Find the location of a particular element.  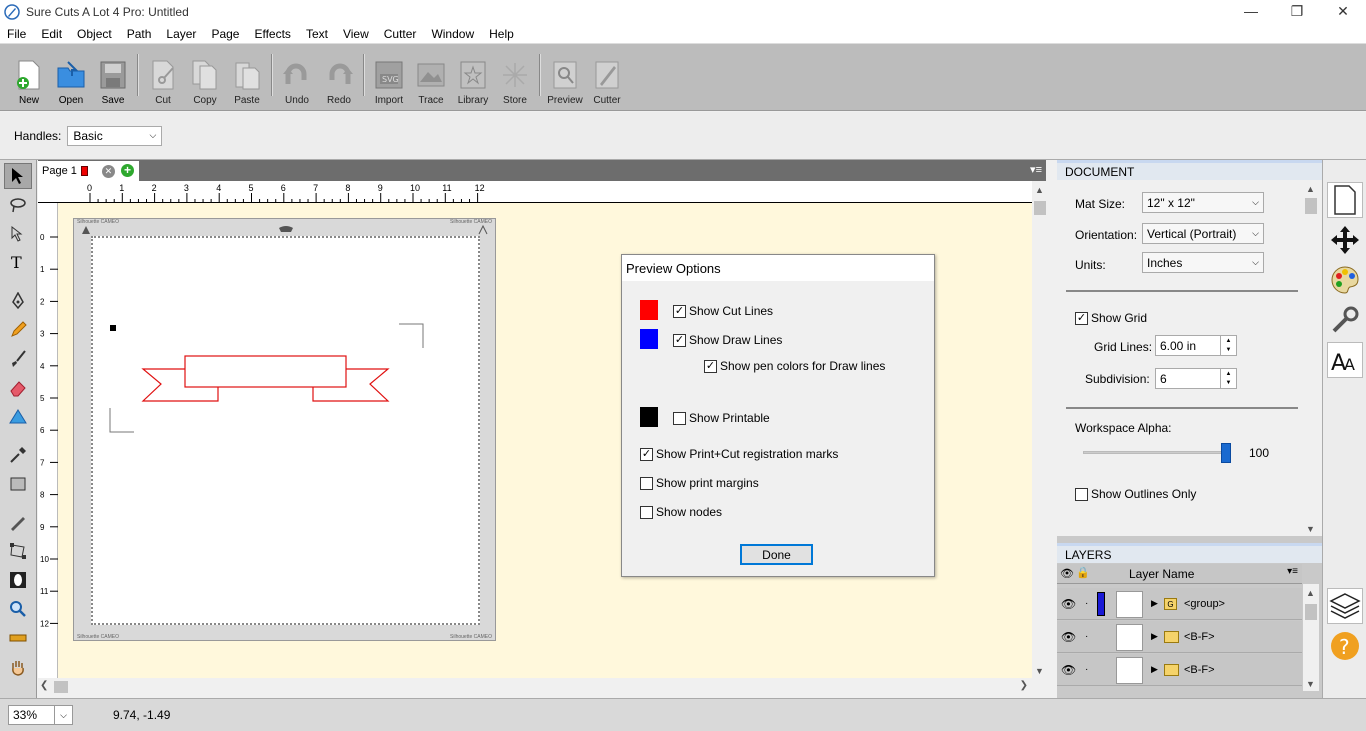

menu-file: File is located at coordinates (17, 34).